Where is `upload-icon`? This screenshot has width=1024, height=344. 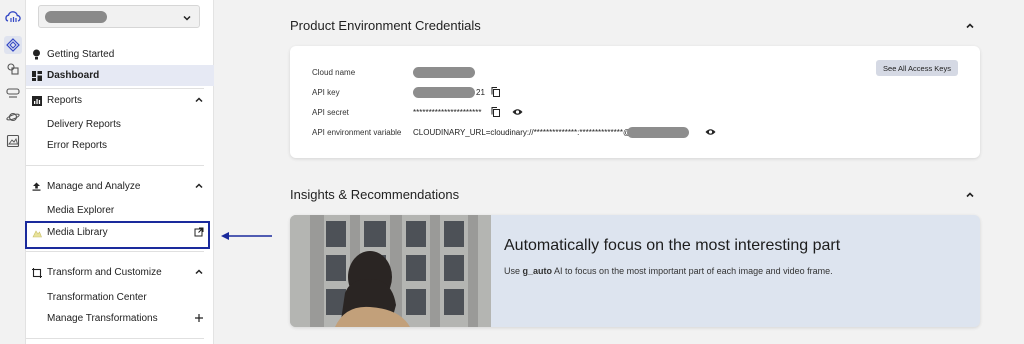 upload-icon is located at coordinates (36, 186).